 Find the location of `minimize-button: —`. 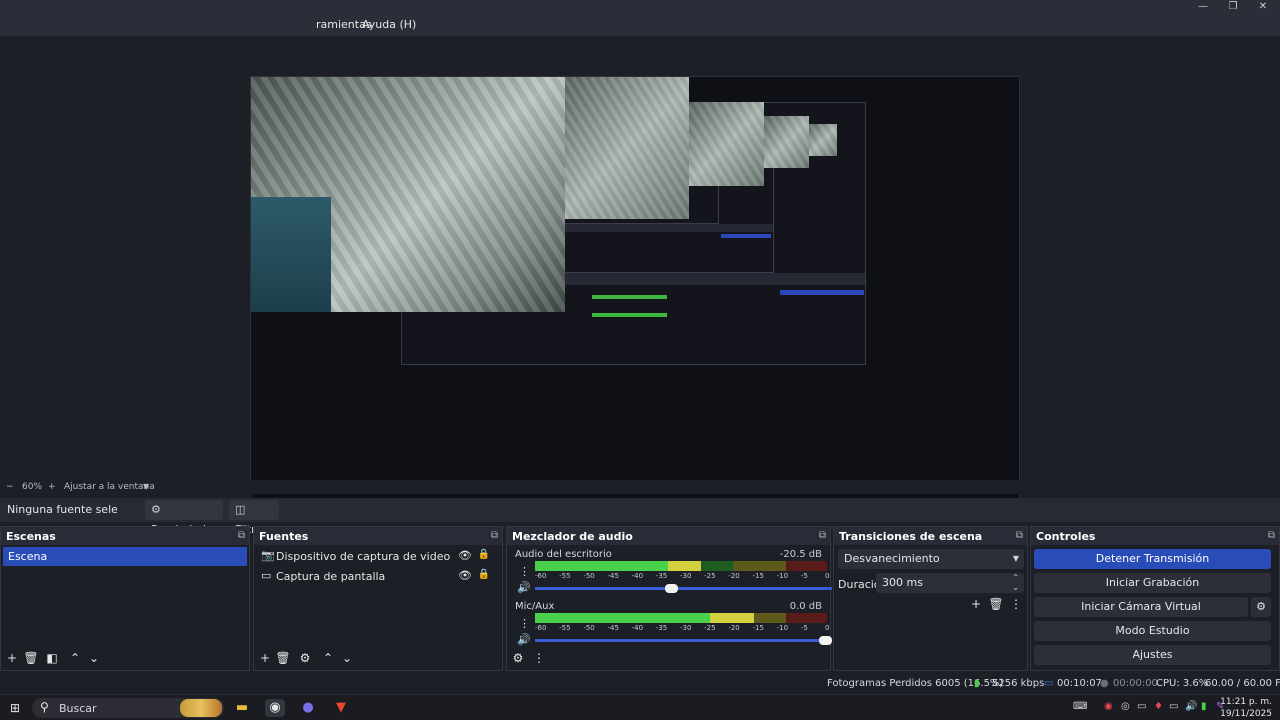

minimize-button: — is located at coordinates (1203, 7).